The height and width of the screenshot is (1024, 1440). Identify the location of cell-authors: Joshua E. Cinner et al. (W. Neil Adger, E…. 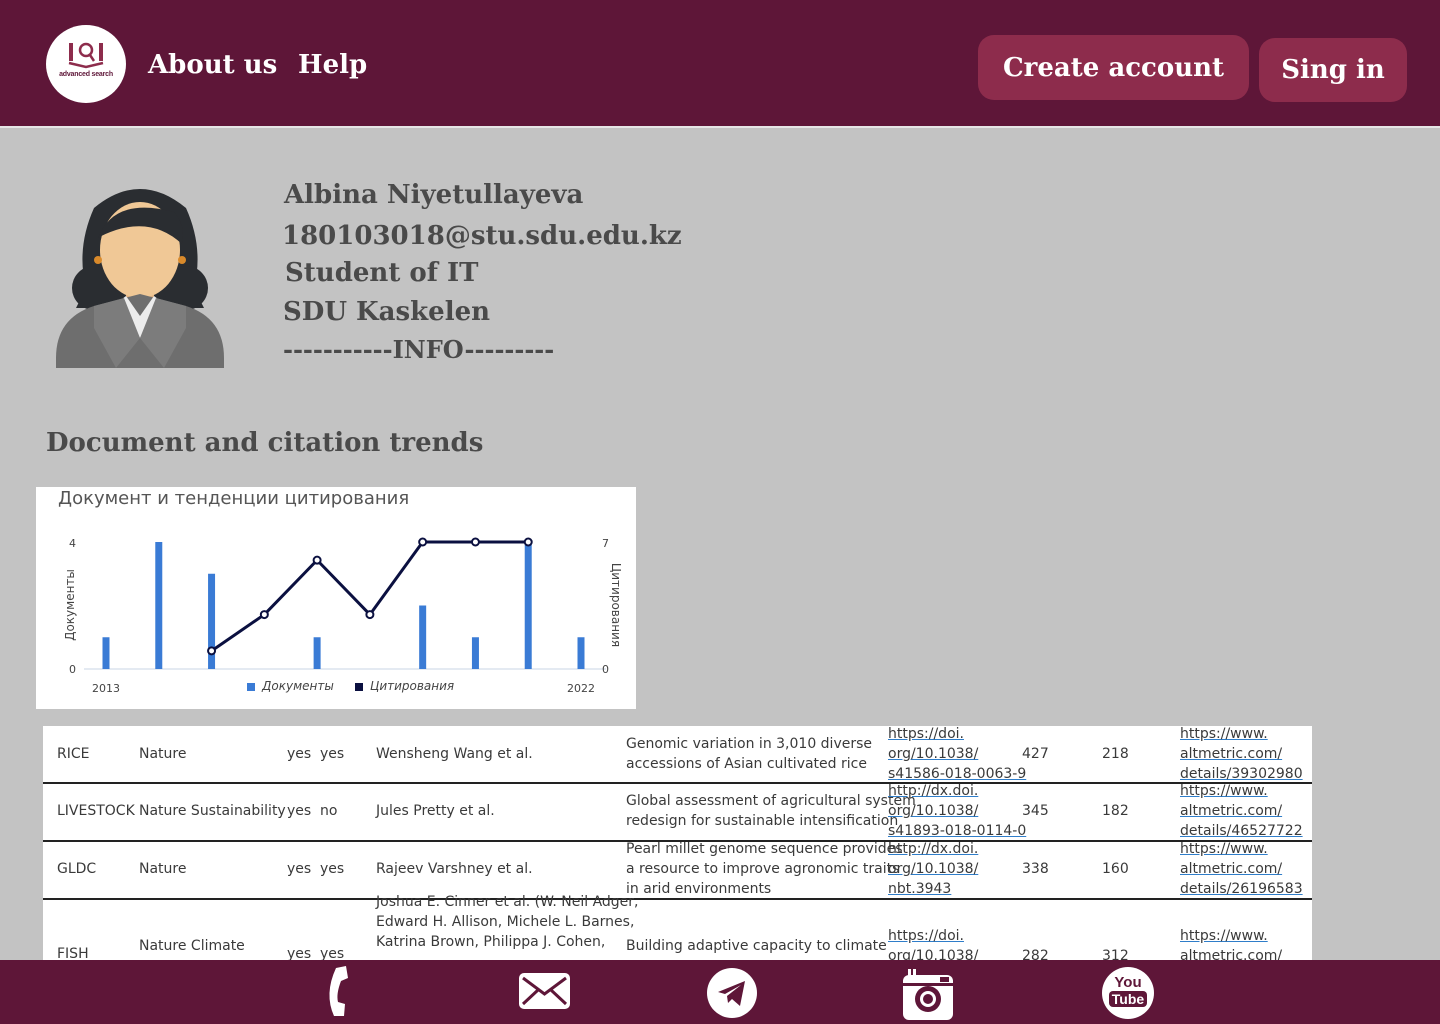
(507, 922).